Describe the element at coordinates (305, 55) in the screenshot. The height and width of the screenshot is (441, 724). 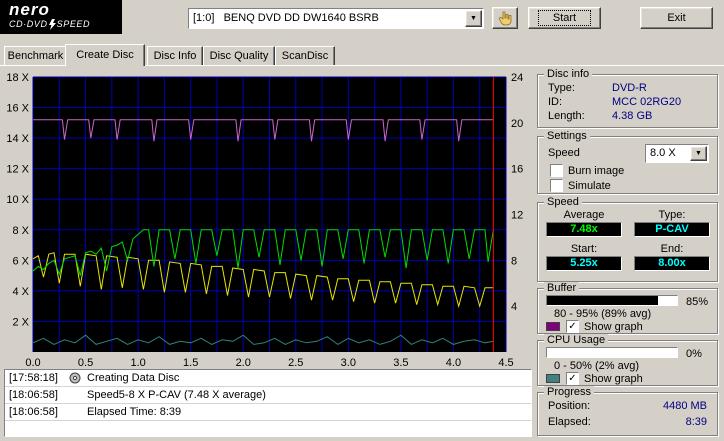
I see `tab-scandisc: ScanDisc` at that location.